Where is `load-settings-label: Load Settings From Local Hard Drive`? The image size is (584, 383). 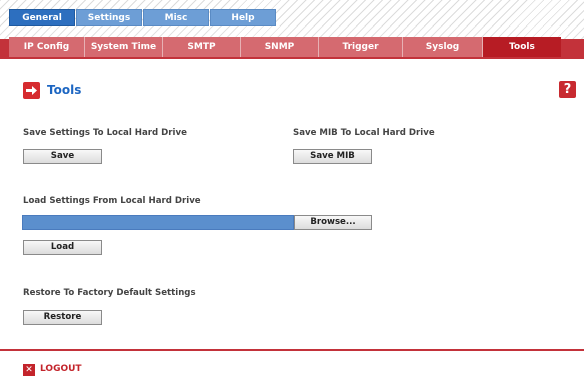 load-settings-label: Load Settings From Local Hard Drive is located at coordinates (112, 201).